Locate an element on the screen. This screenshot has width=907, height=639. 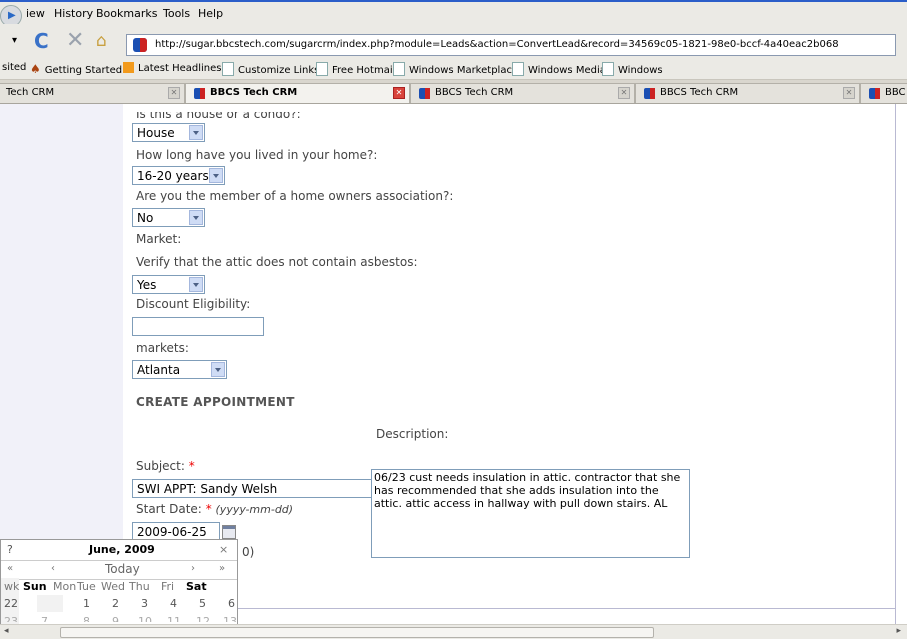
calendar-day: 2 is located at coordinates (115, 603).